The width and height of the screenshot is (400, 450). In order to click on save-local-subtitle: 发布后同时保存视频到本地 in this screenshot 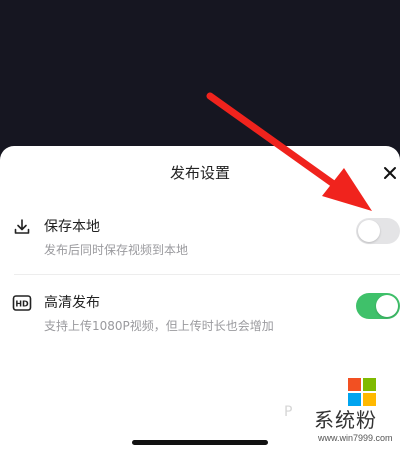, I will do `click(116, 250)`.